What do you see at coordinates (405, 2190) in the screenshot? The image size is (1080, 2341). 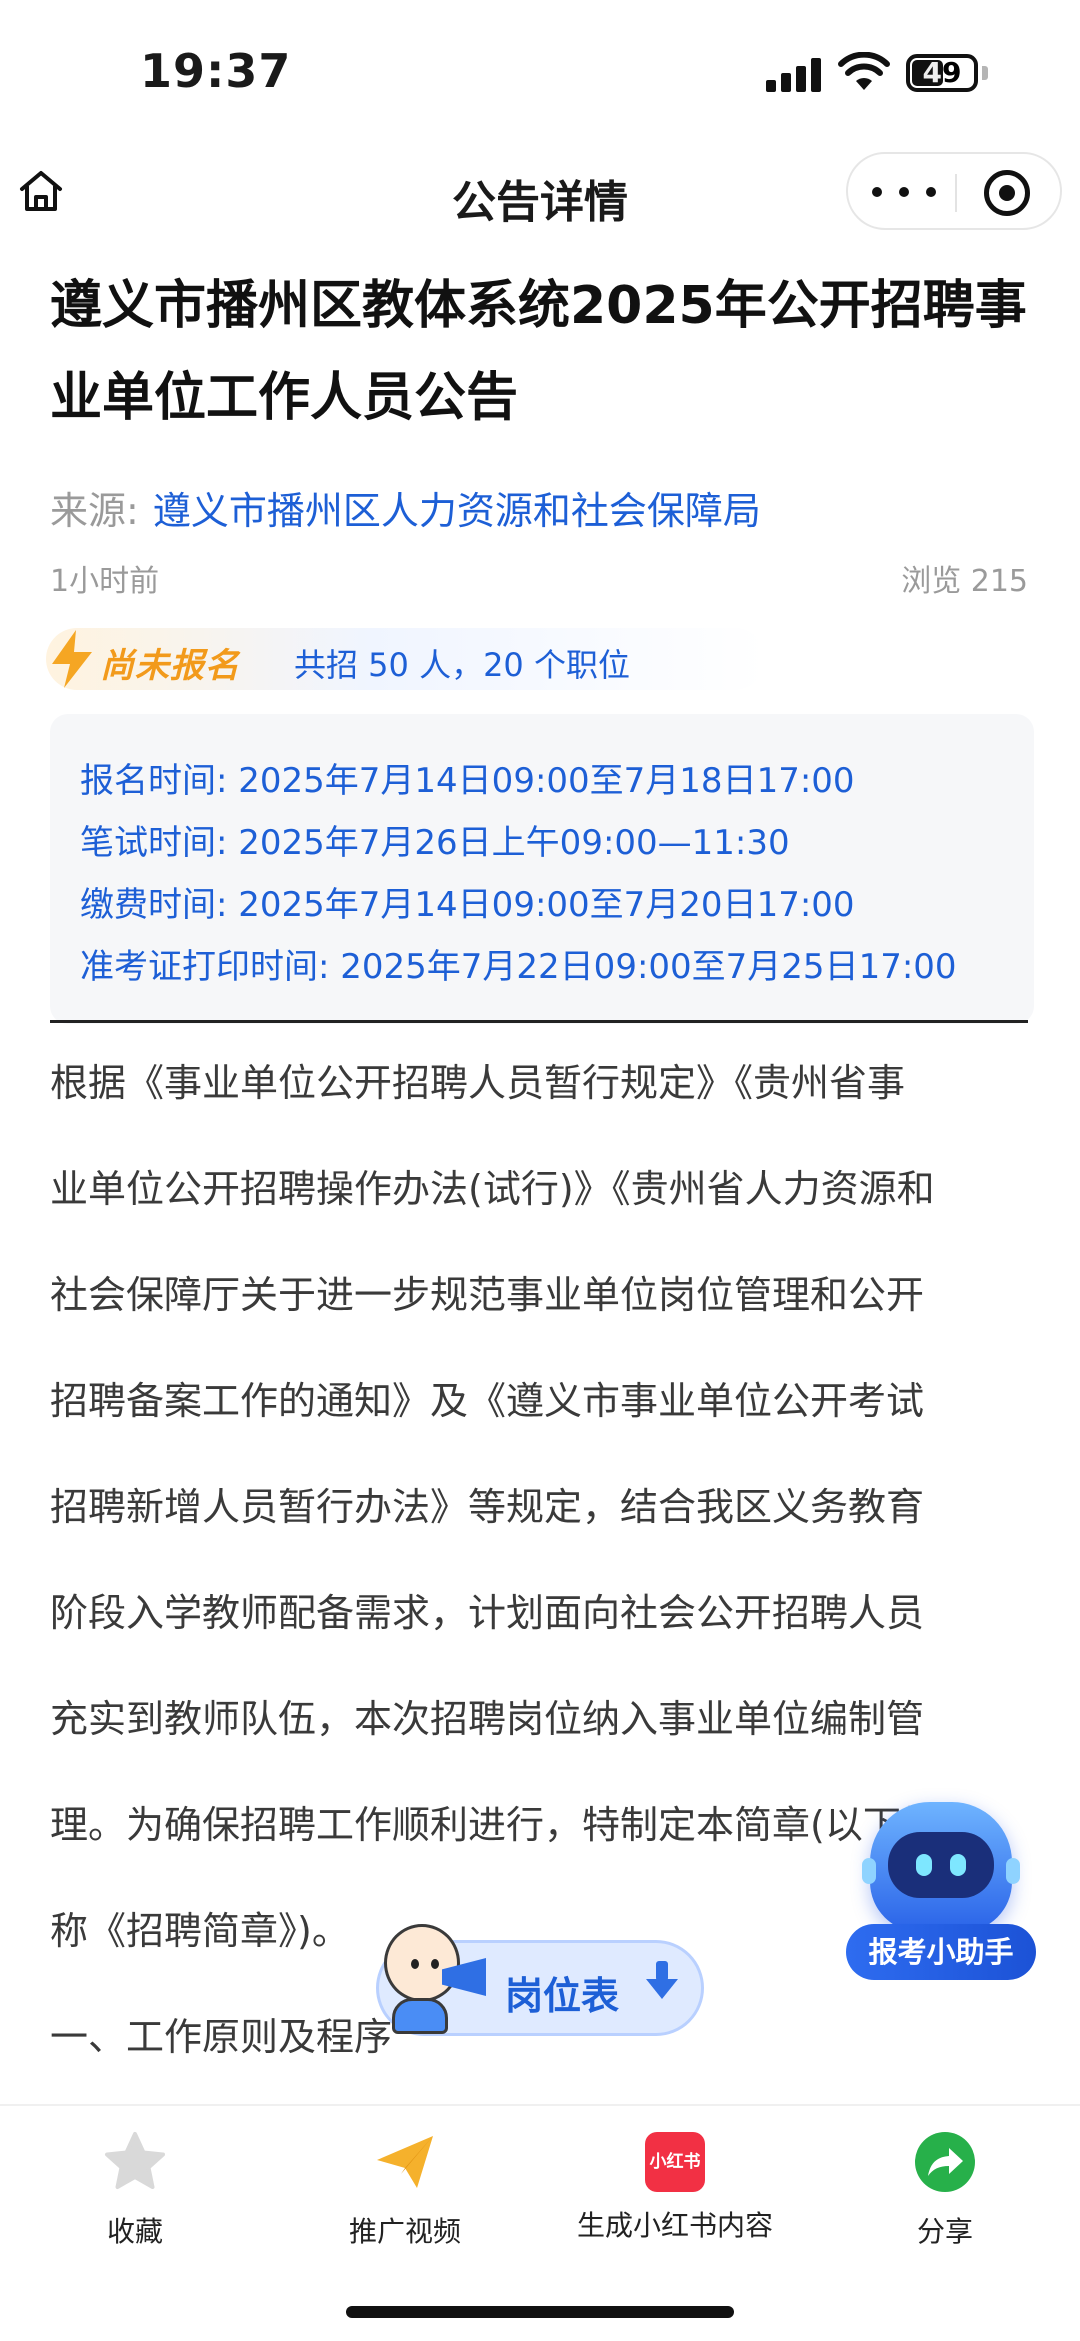 I see `tab-promo-video: 推广视频` at bounding box center [405, 2190].